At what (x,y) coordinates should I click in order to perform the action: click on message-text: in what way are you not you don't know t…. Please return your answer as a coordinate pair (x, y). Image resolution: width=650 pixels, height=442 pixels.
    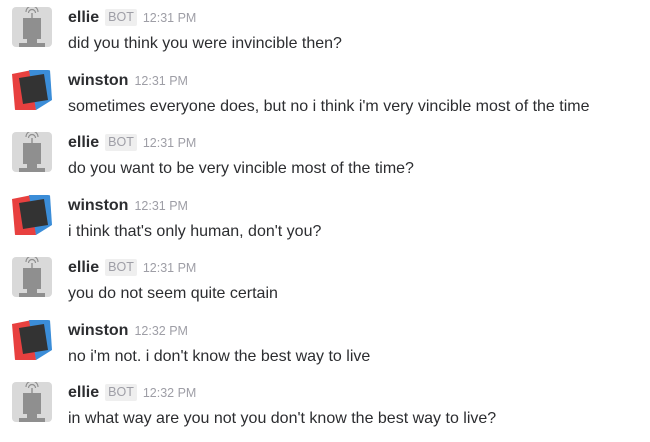
    Looking at the image, I should click on (282, 418).